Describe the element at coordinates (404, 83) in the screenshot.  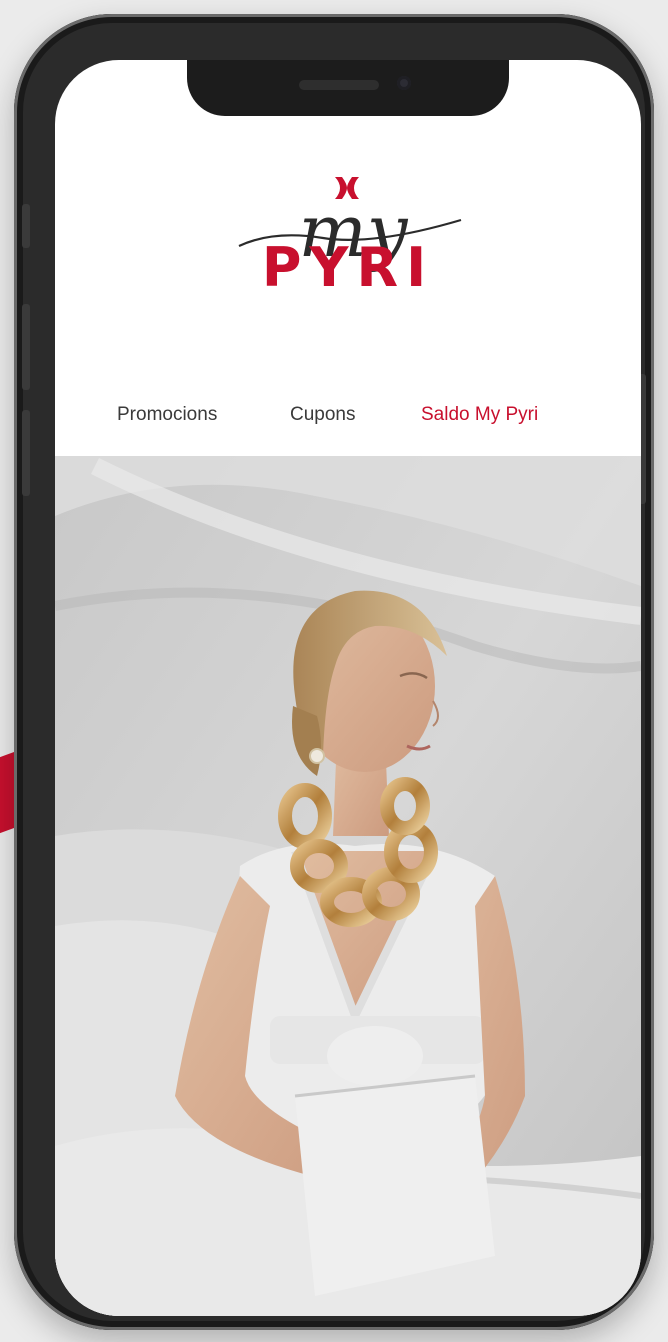
I see `front-camera` at that location.